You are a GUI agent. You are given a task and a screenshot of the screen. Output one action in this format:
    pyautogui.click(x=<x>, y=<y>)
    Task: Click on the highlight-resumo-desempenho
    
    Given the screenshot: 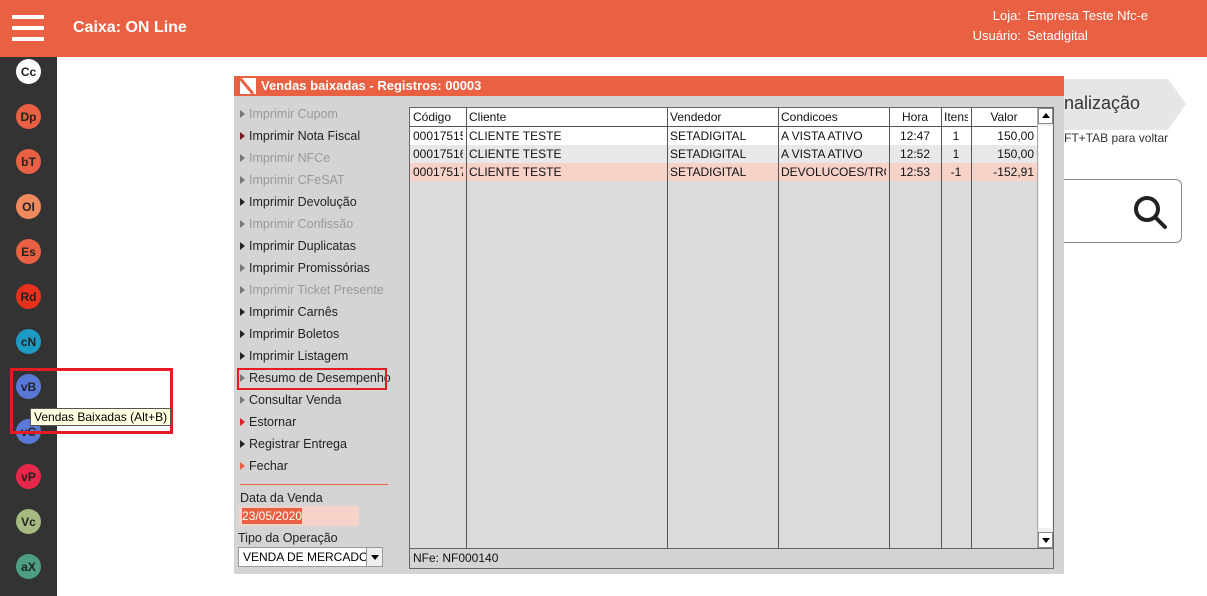 What is the action you would take?
    pyautogui.click(x=312, y=379)
    